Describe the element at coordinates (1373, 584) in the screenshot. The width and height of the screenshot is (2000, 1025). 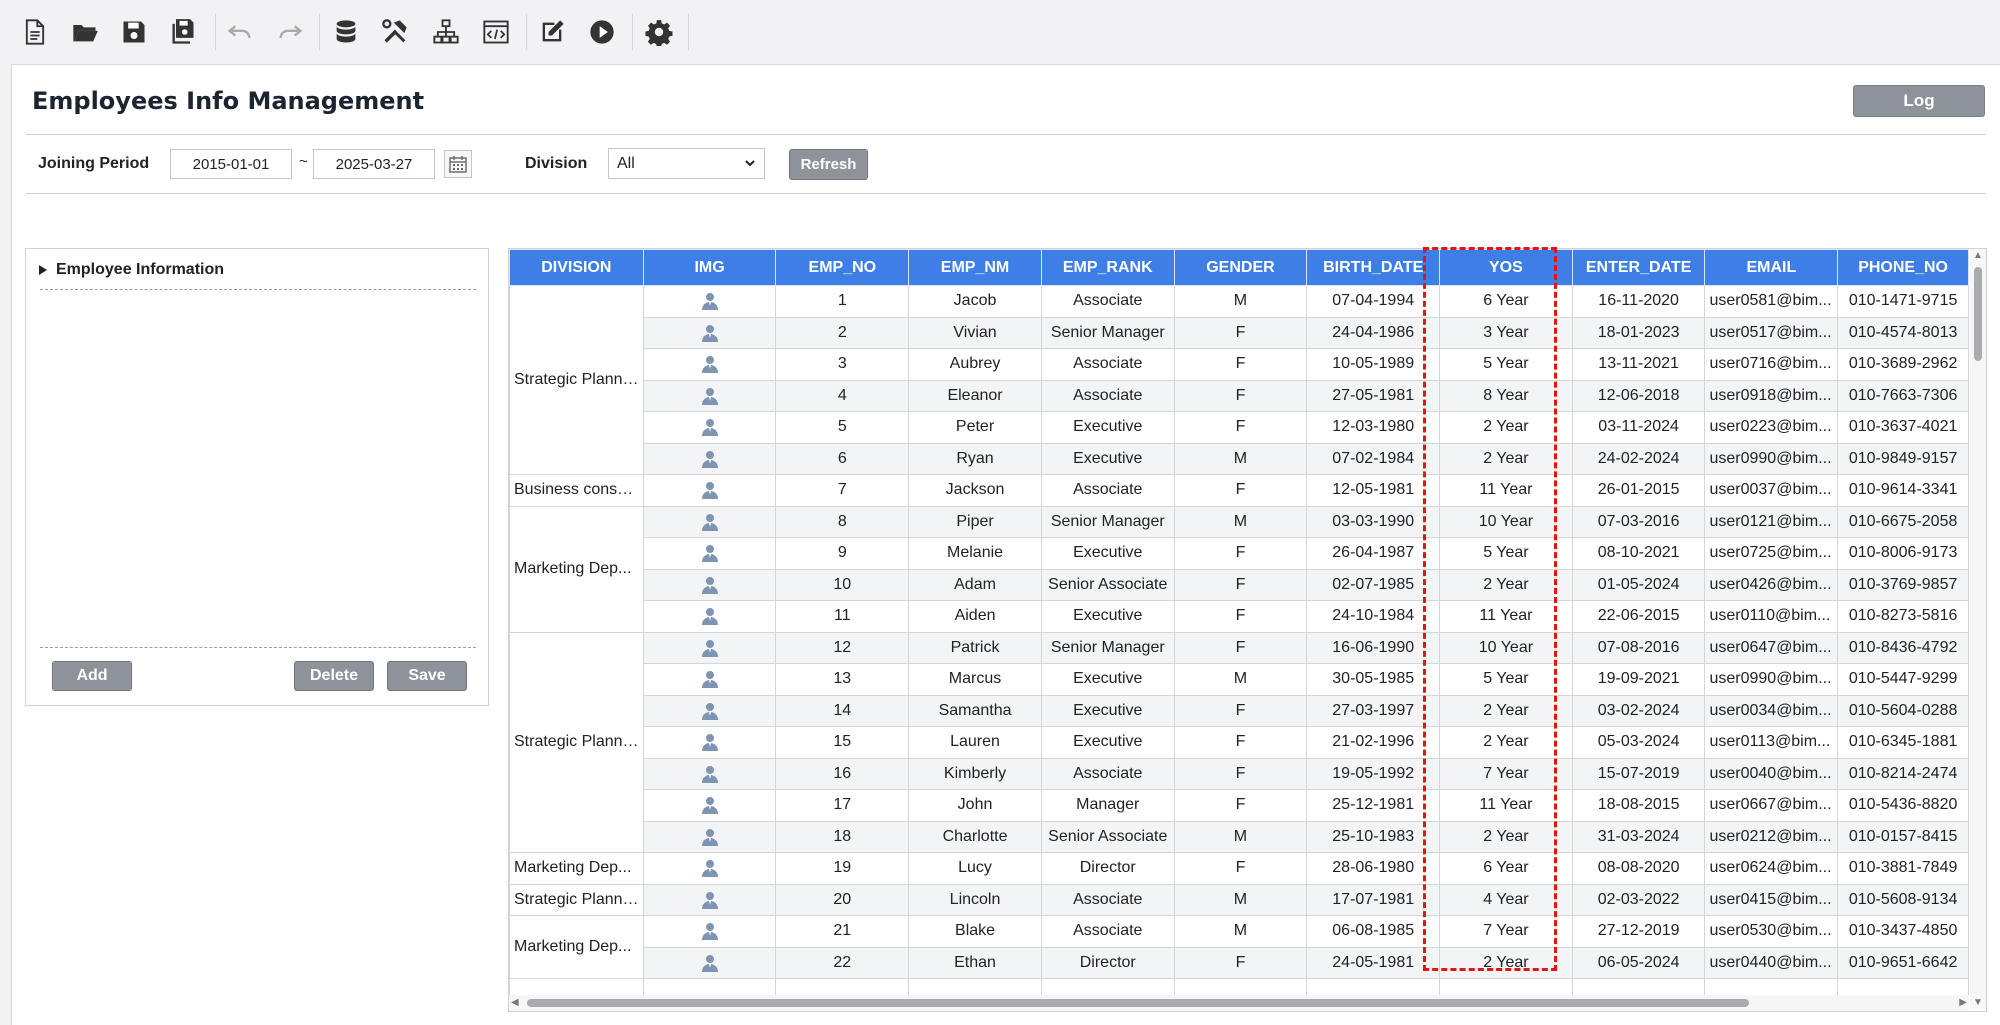
I see `birth-date-cell: 02-07-1985` at that location.